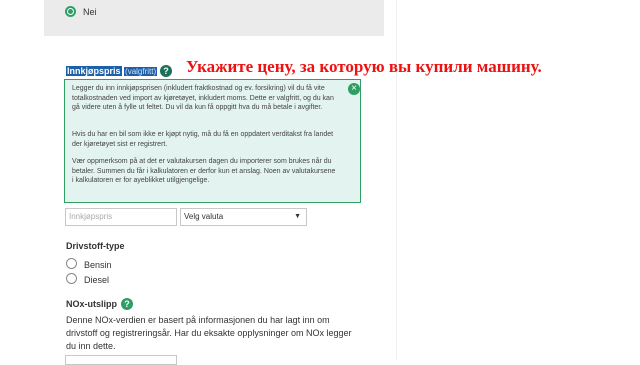 This screenshot has width=640, height=365. What do you see at coordinates (127, 304) in the screenshot?
I see `nox-help-icon: ?` at bounding box center [127, 304].